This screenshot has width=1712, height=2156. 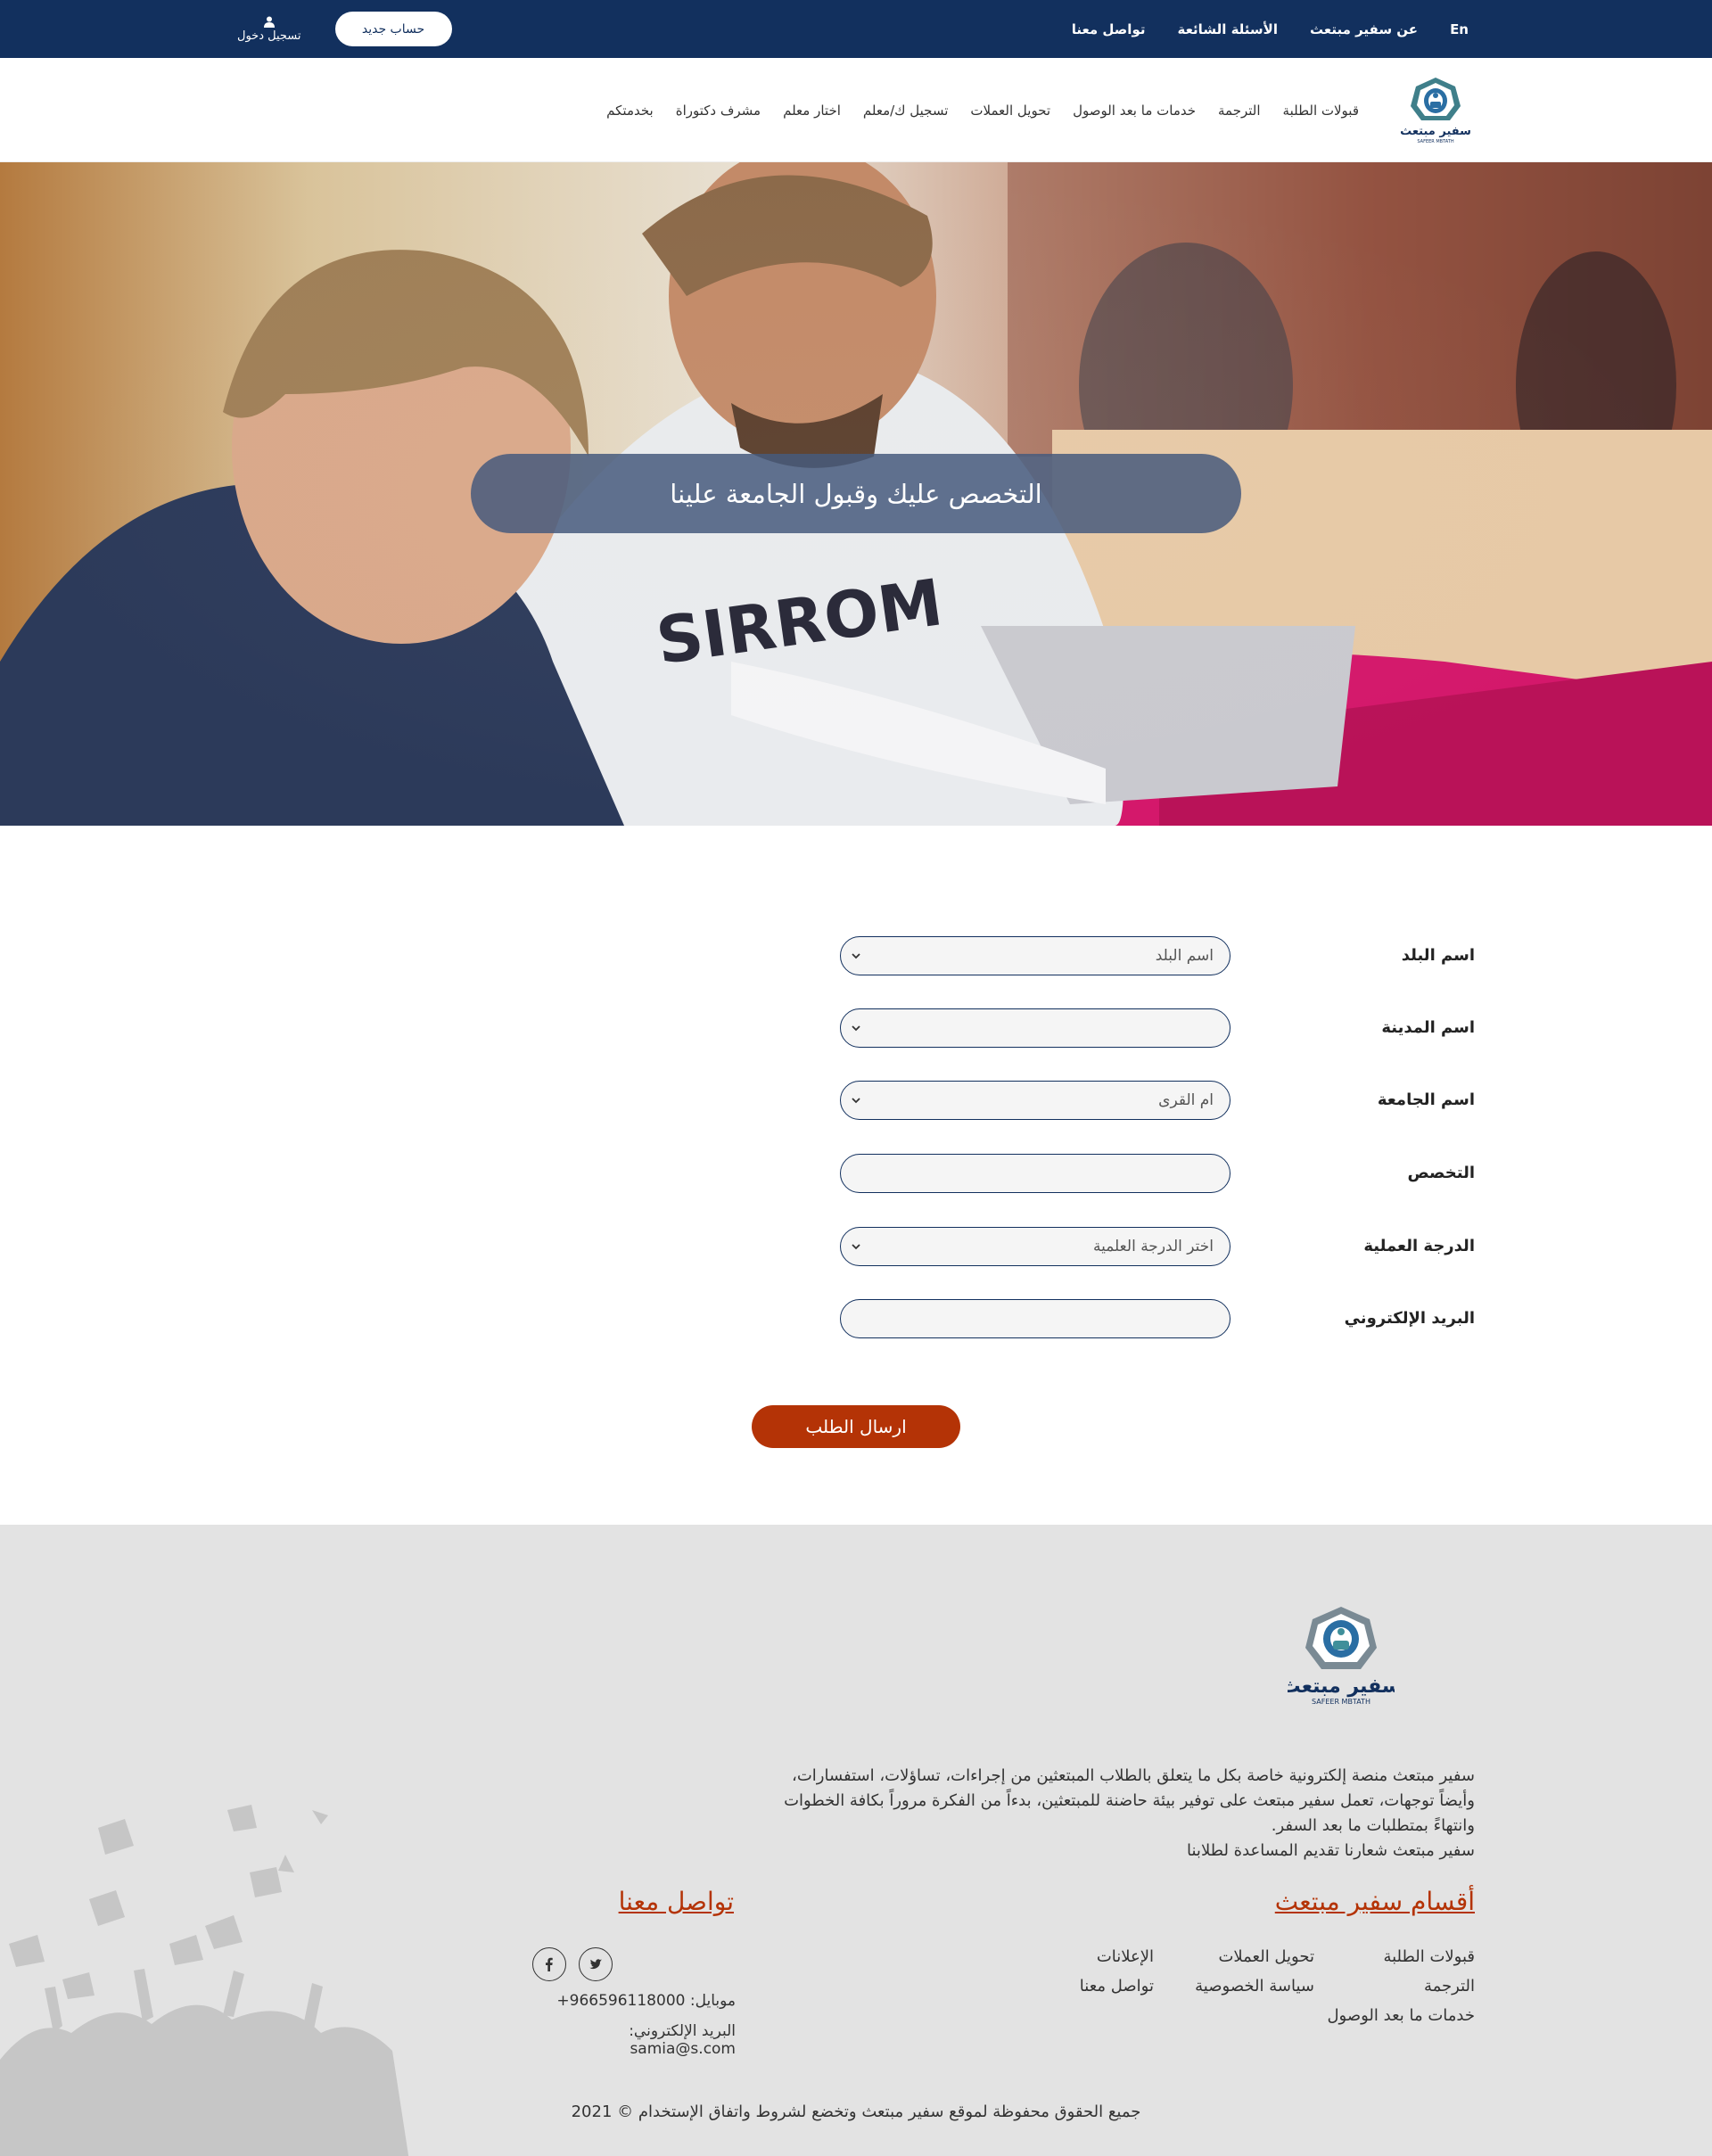 I want to click on major-row: التخصص, so click(x=1157, y=1173).